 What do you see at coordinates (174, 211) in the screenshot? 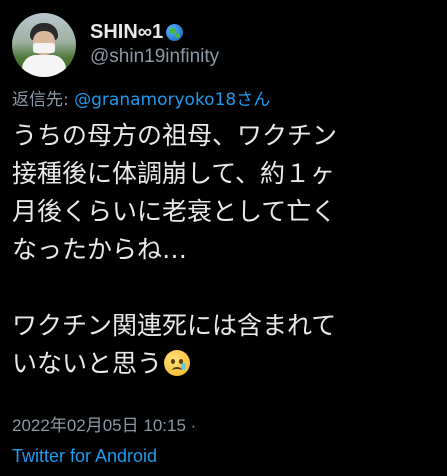
I see `tweet-line: 月後くらいに老衰として亡く` at bounding box center [174, 211].